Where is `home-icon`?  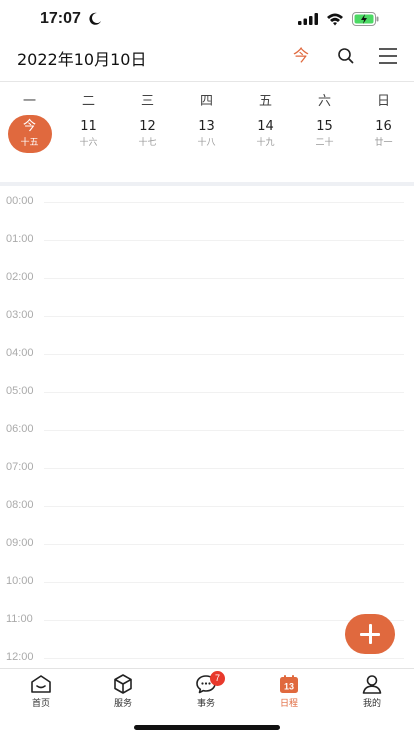 home-icon is located at coordinates (41, 684).